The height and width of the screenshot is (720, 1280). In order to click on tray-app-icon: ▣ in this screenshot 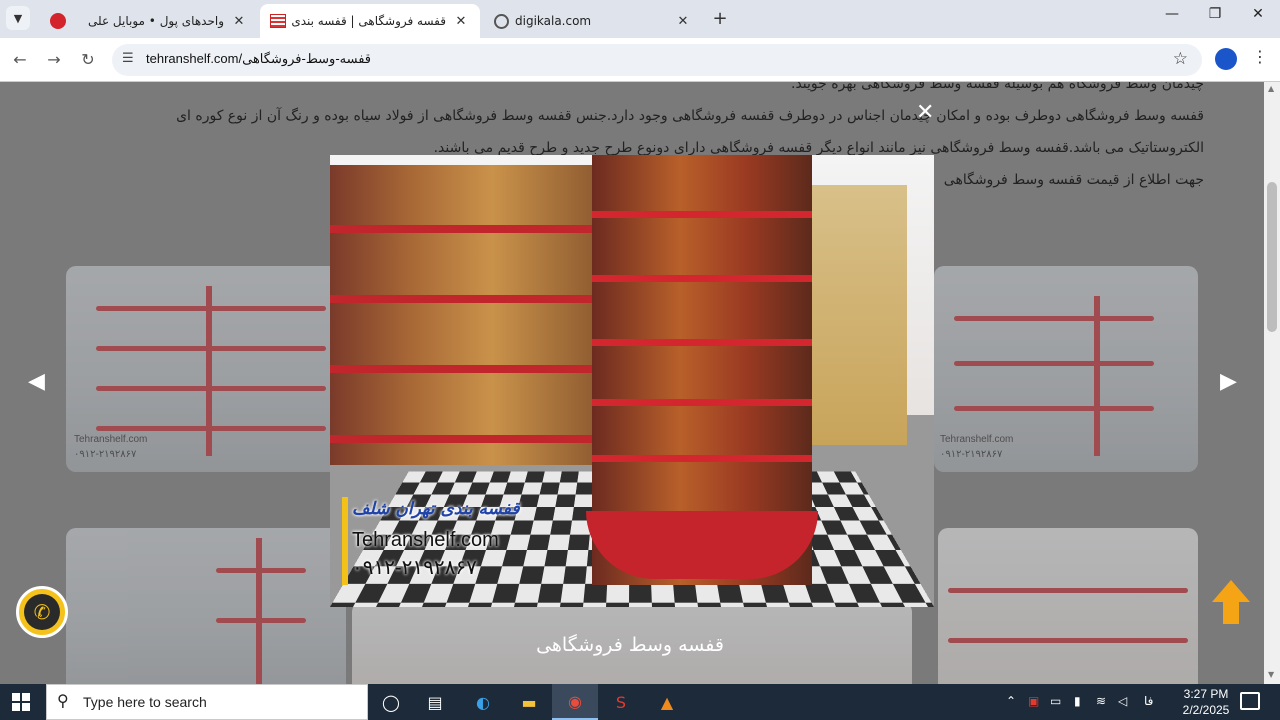, I will do `click(1033, 701)`.